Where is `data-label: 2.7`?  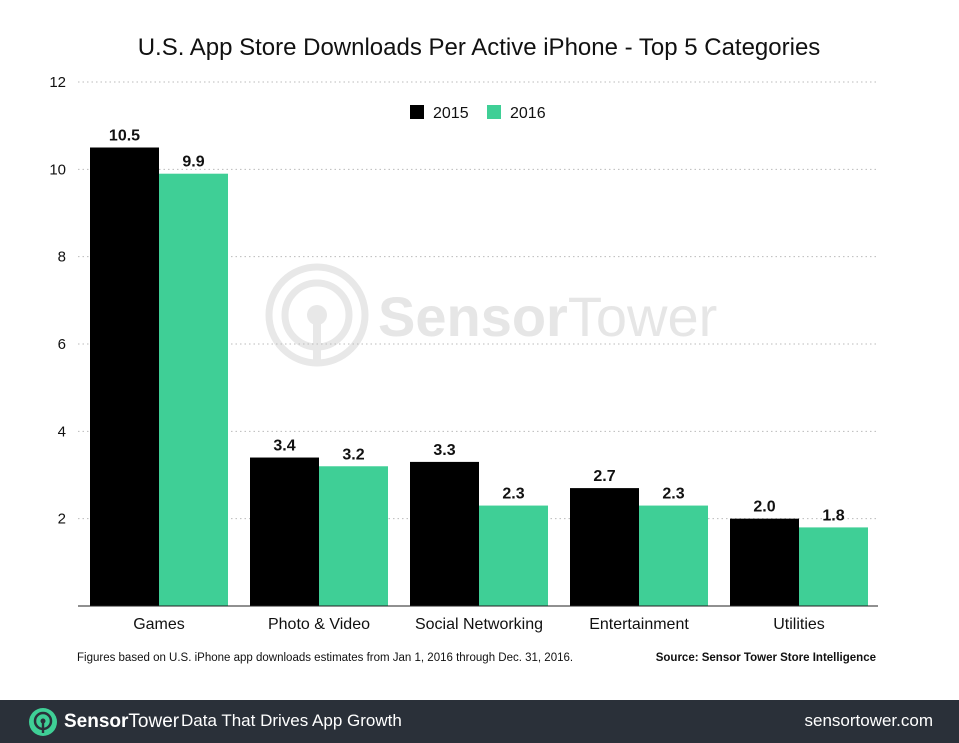 data-label: 2.7 is located at coordinates (604, 476).